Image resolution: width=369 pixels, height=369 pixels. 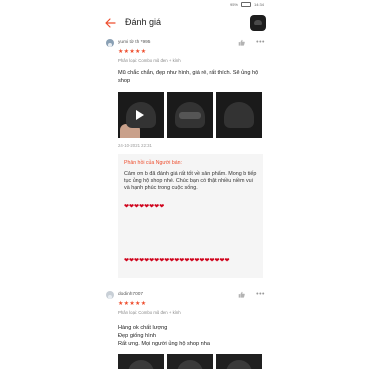 I want to click on back-arrow-icon, so click(x=110, y=23).